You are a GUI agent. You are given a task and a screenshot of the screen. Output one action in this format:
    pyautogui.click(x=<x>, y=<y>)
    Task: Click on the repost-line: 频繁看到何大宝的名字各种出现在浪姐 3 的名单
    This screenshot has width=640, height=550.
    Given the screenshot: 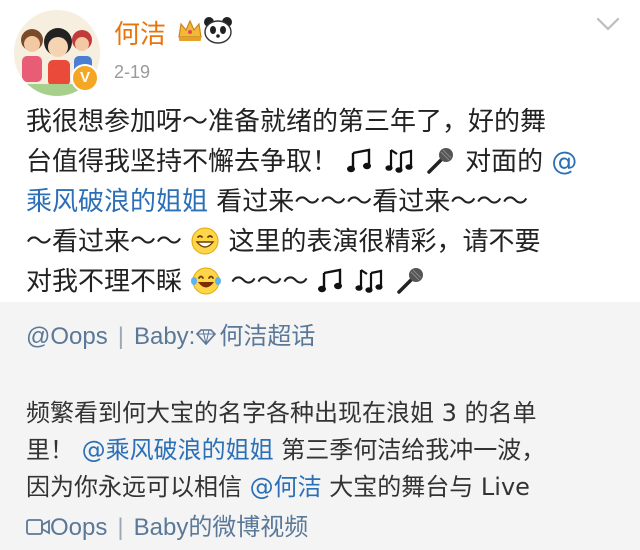 What is the action you would take?
    pyautogui.click(x=328, y=413)
    